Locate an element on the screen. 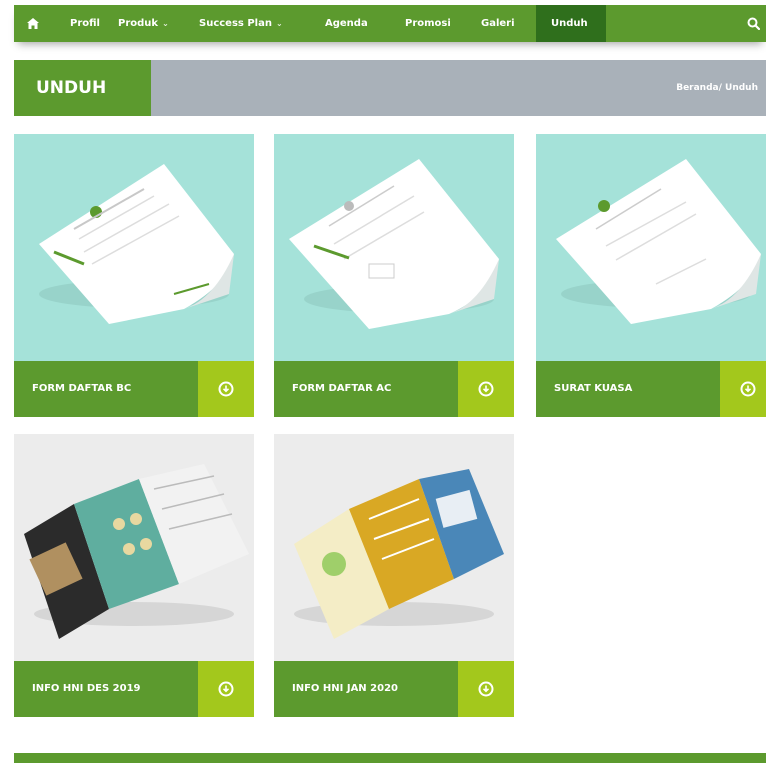 The width and height of the screenshot is (766, 763). nav-item-agenda: Agenda is located at coordinates (346, 23).